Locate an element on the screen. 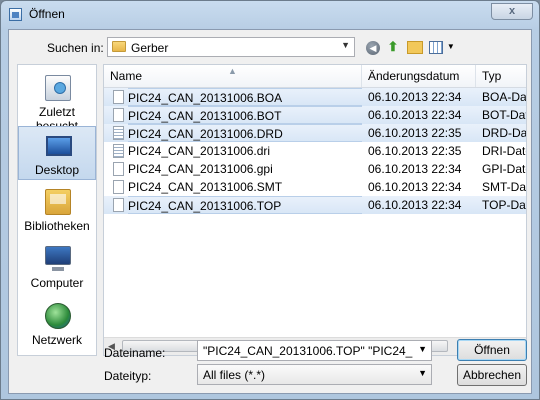 The height and width of the screenshot is (400, 540). up-folder-button: ⬆ is located at coordinates (393, 47).